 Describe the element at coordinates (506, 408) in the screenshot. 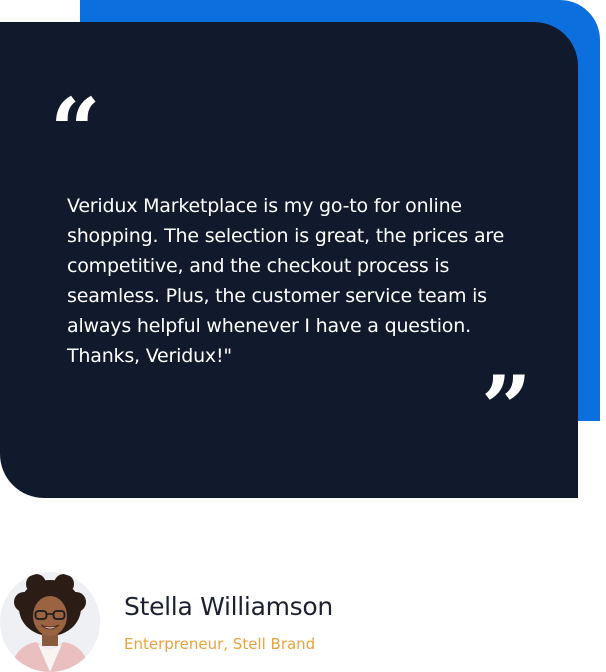

I see `quote-close-icon: ”` at that location.